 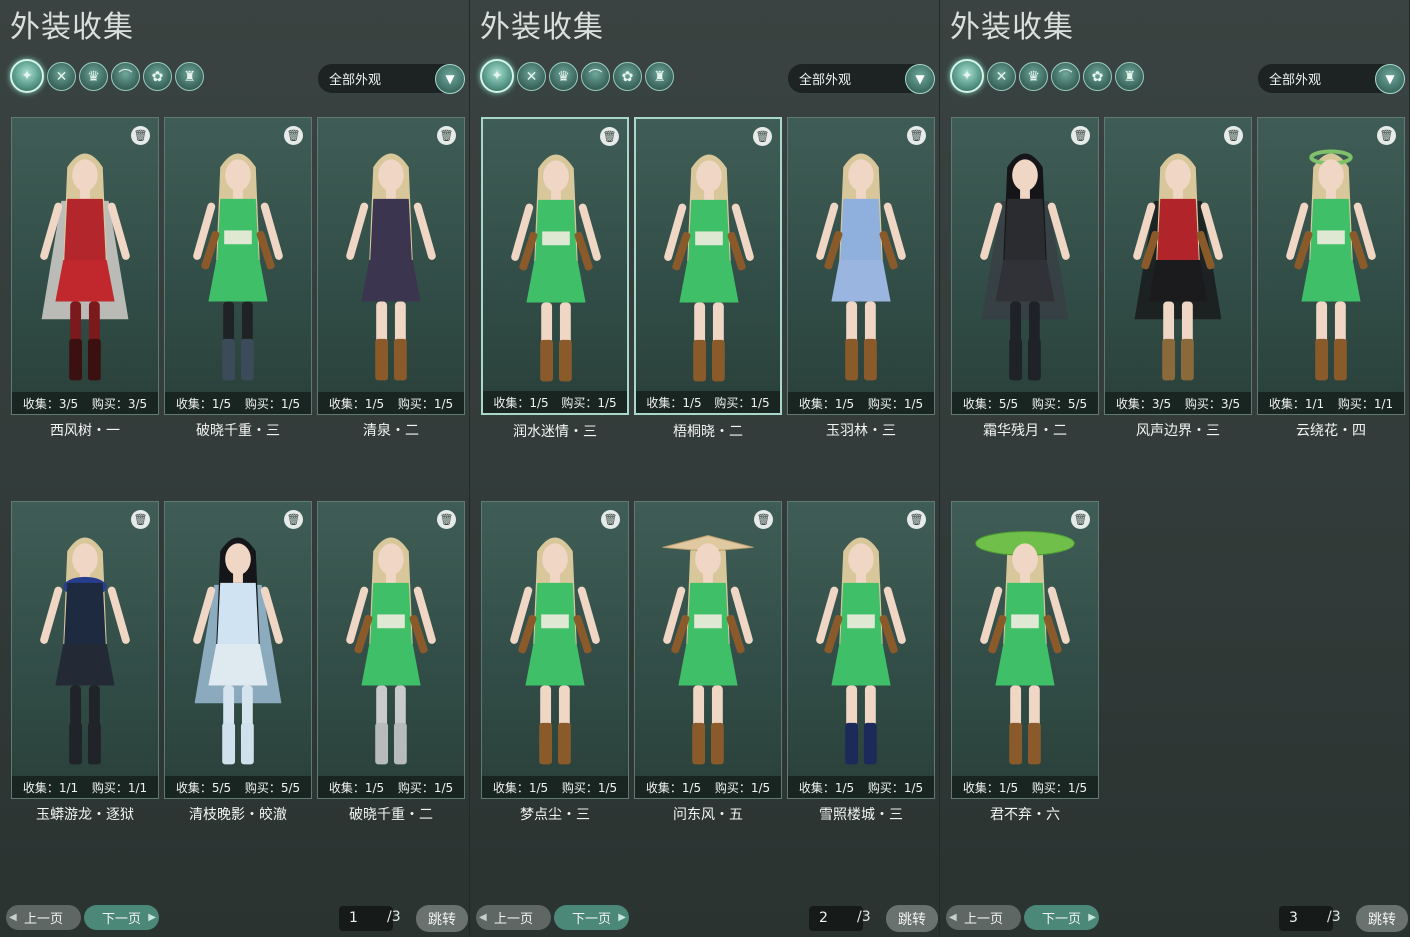 What do you see at coordinates (85, 278) in the screenshot?
I see `outfit-card: 🗑 收集：3/5 购买：3/5 西风树・一` at bounding box center [85, 278].